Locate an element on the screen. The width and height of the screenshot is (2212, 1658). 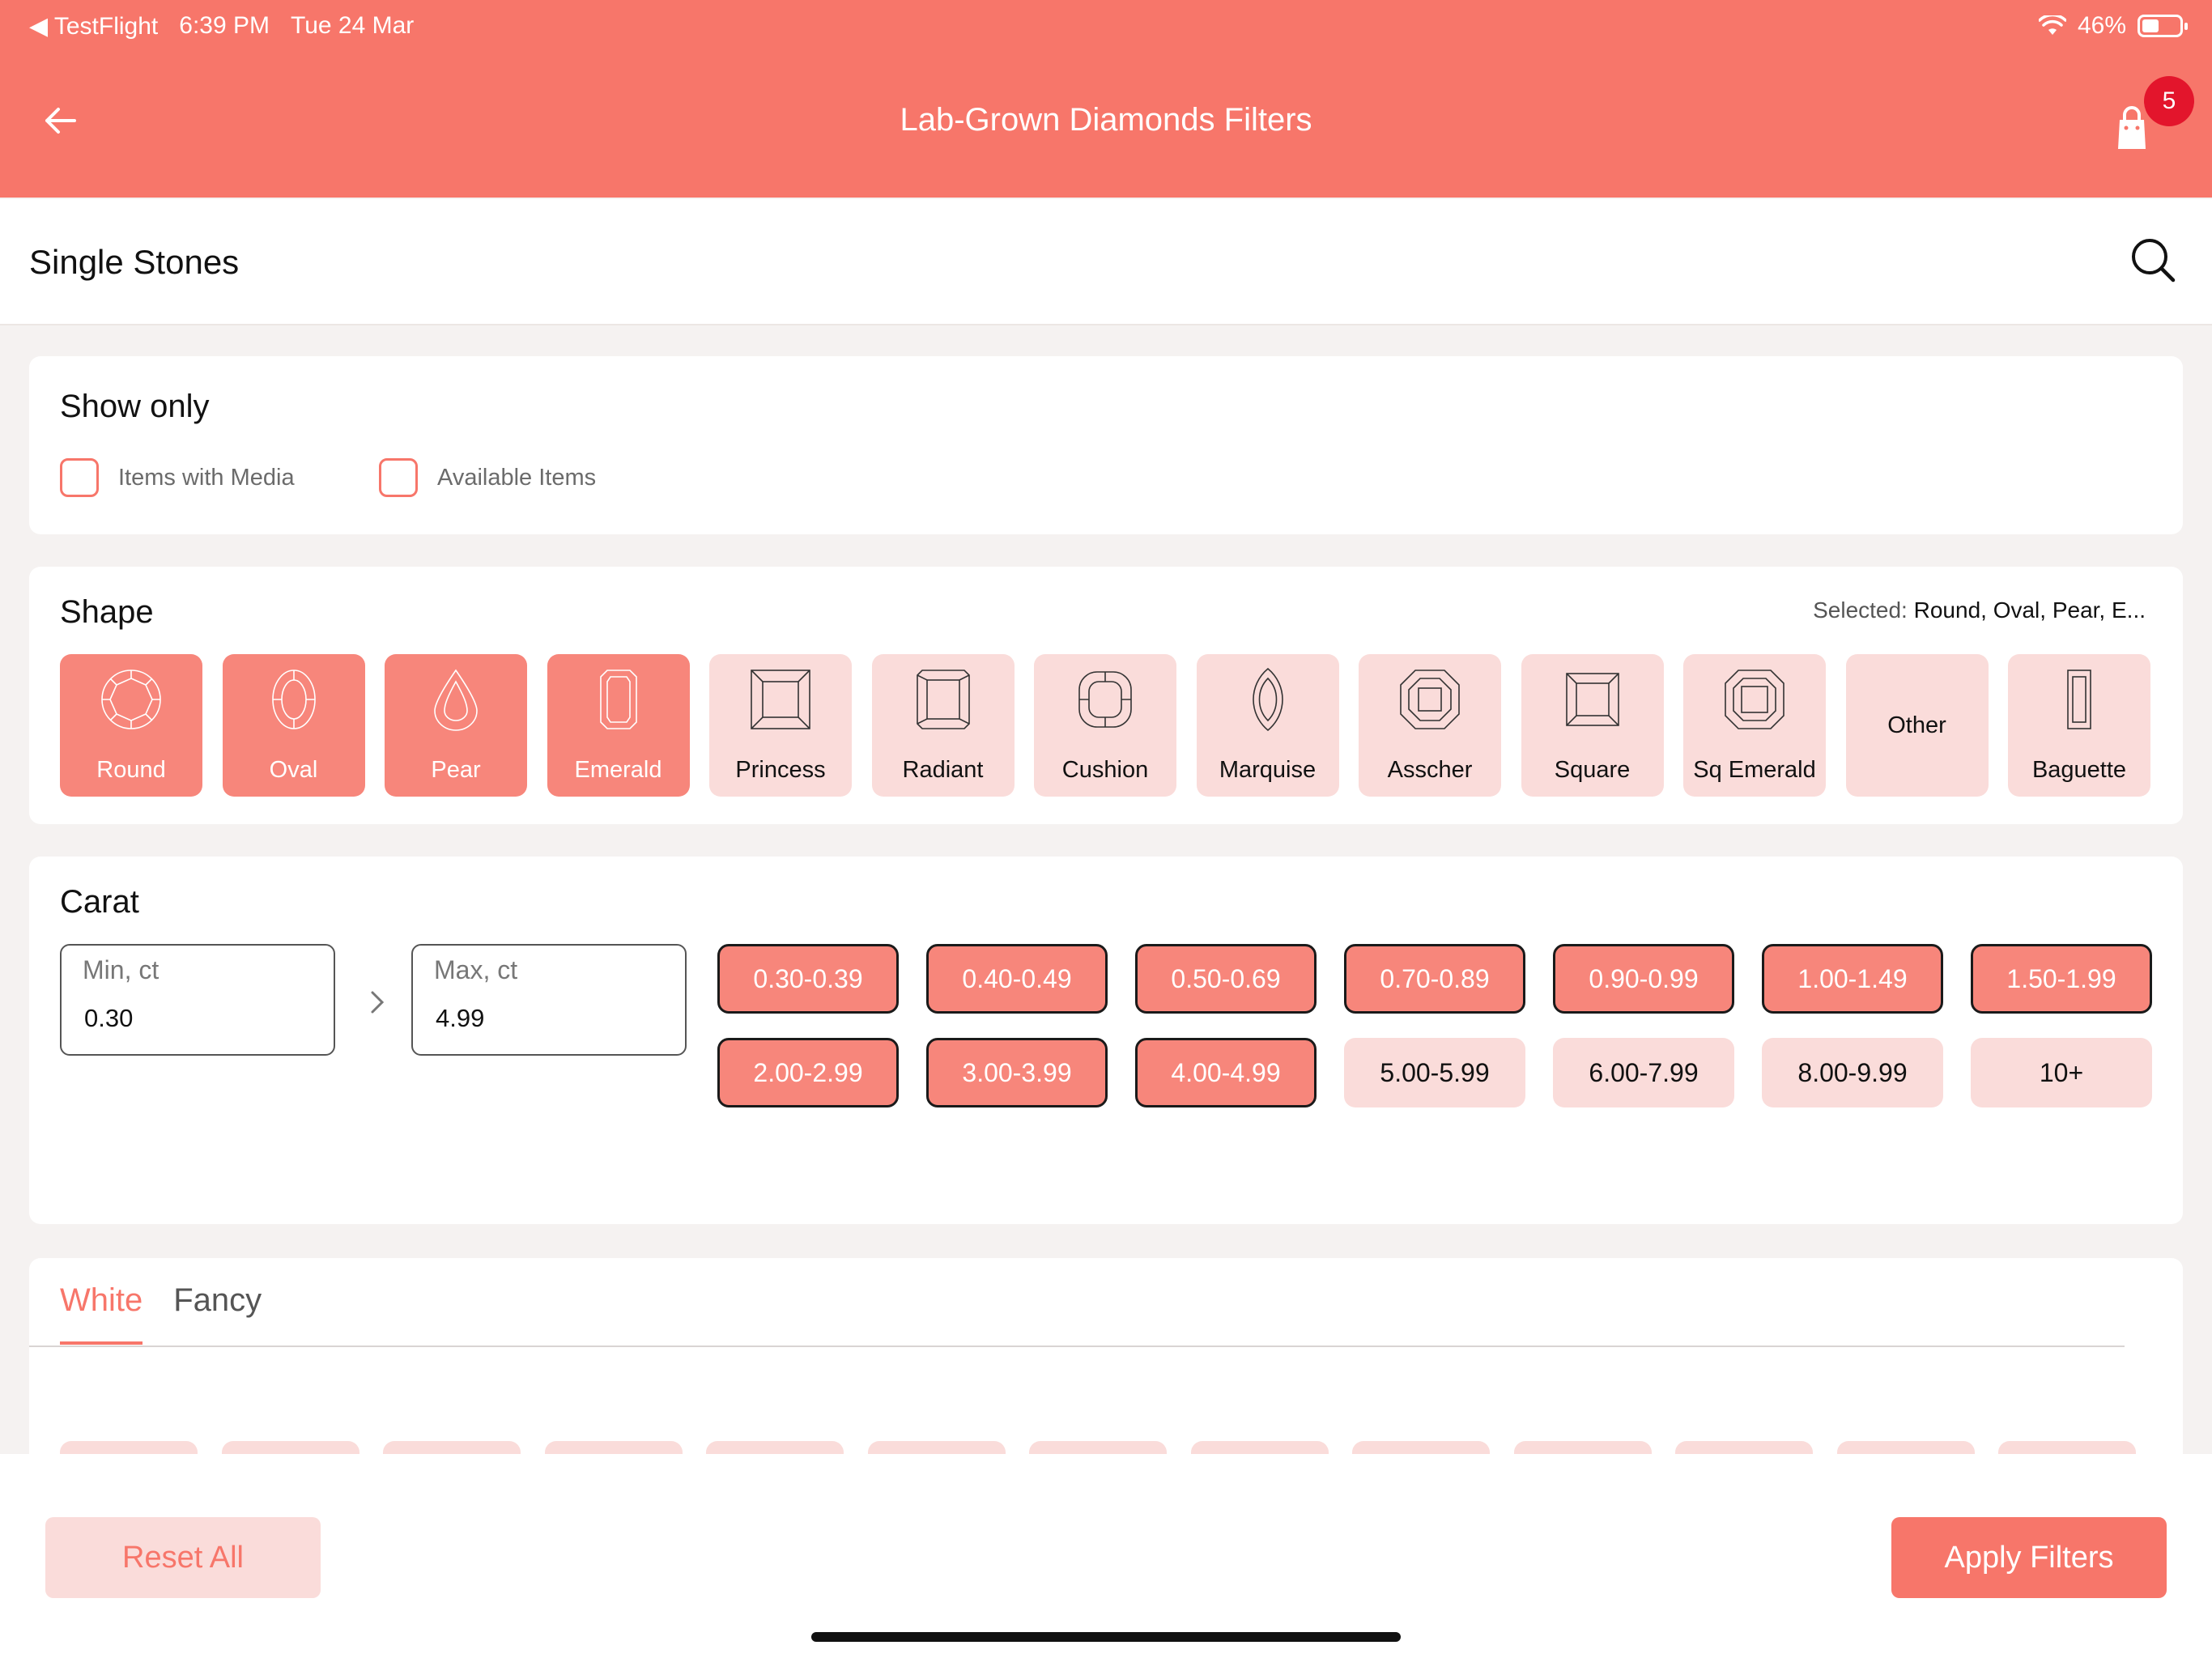
battery-fill is located at coordinates (2150, 25).